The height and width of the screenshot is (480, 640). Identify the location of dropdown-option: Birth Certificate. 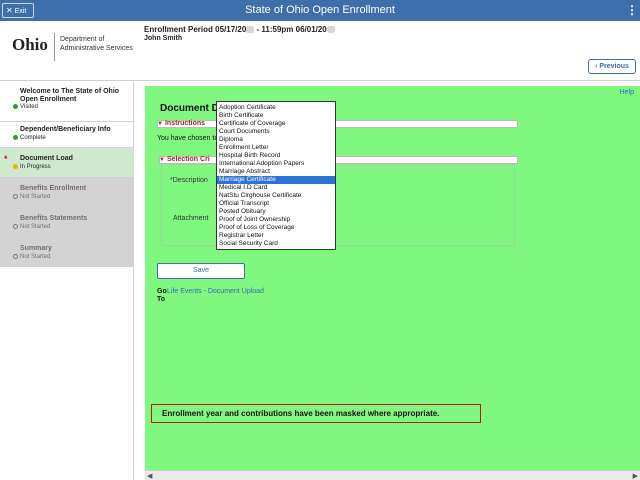
(276, 116).